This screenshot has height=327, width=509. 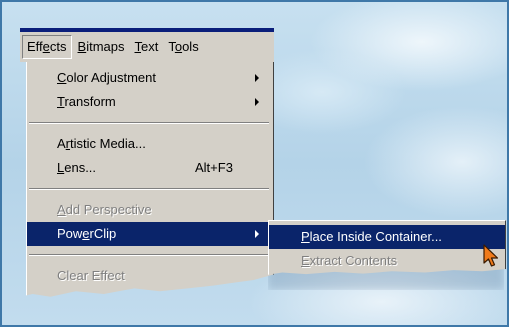 What do you see at coordinates (150, 168) in the screenshot?
I see `menu-item-lens: Lens... Alt+F3` at bounding box center [150, 168].